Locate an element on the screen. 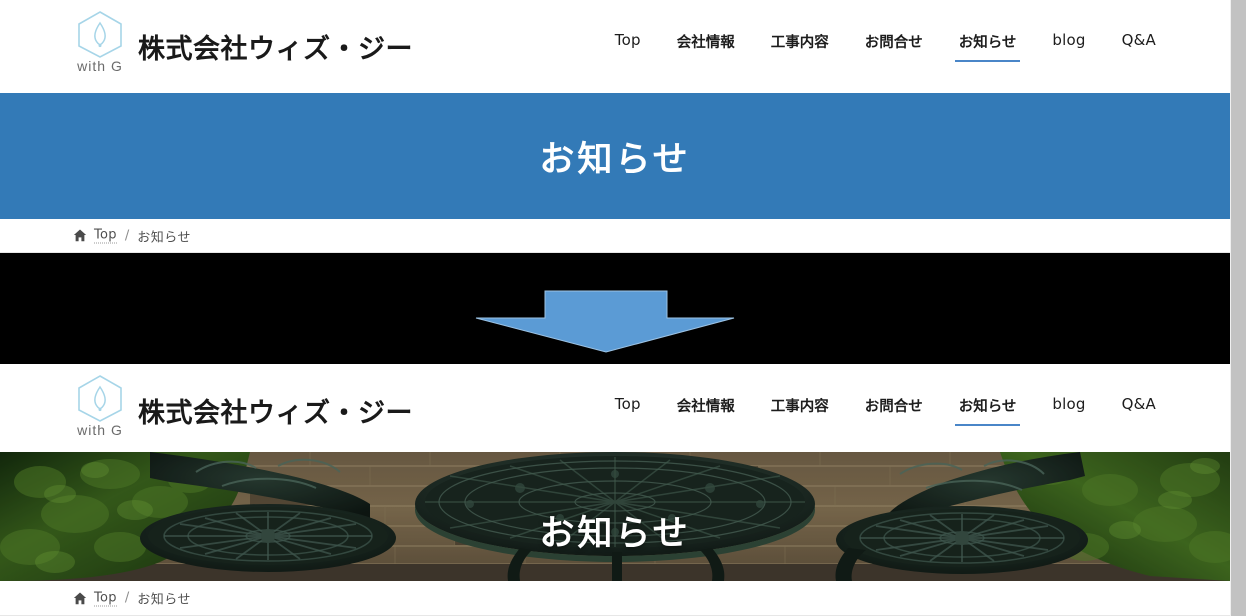 The width and height of the screenshot is (1246, 616). down-arrow-icon is located at coordinates (605, 321).